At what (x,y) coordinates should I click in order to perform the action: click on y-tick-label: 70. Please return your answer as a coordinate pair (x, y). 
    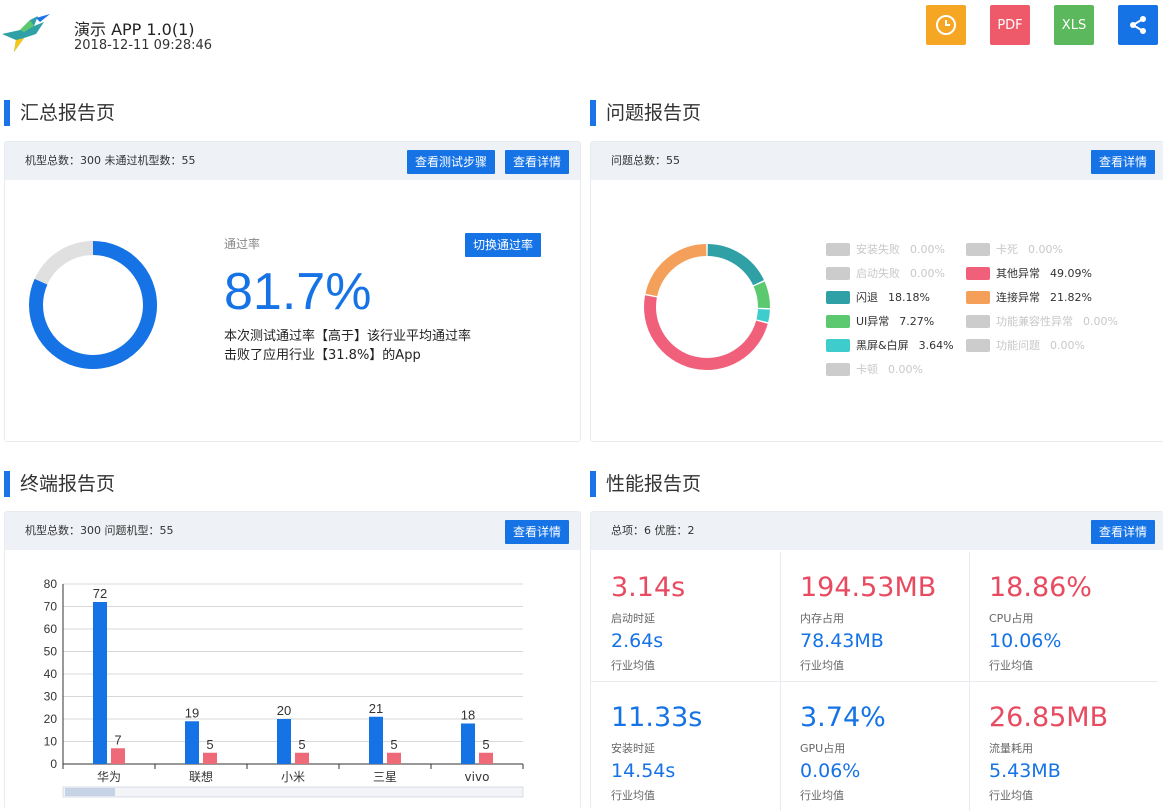
    Looking at the image, I should click on (51, 607).